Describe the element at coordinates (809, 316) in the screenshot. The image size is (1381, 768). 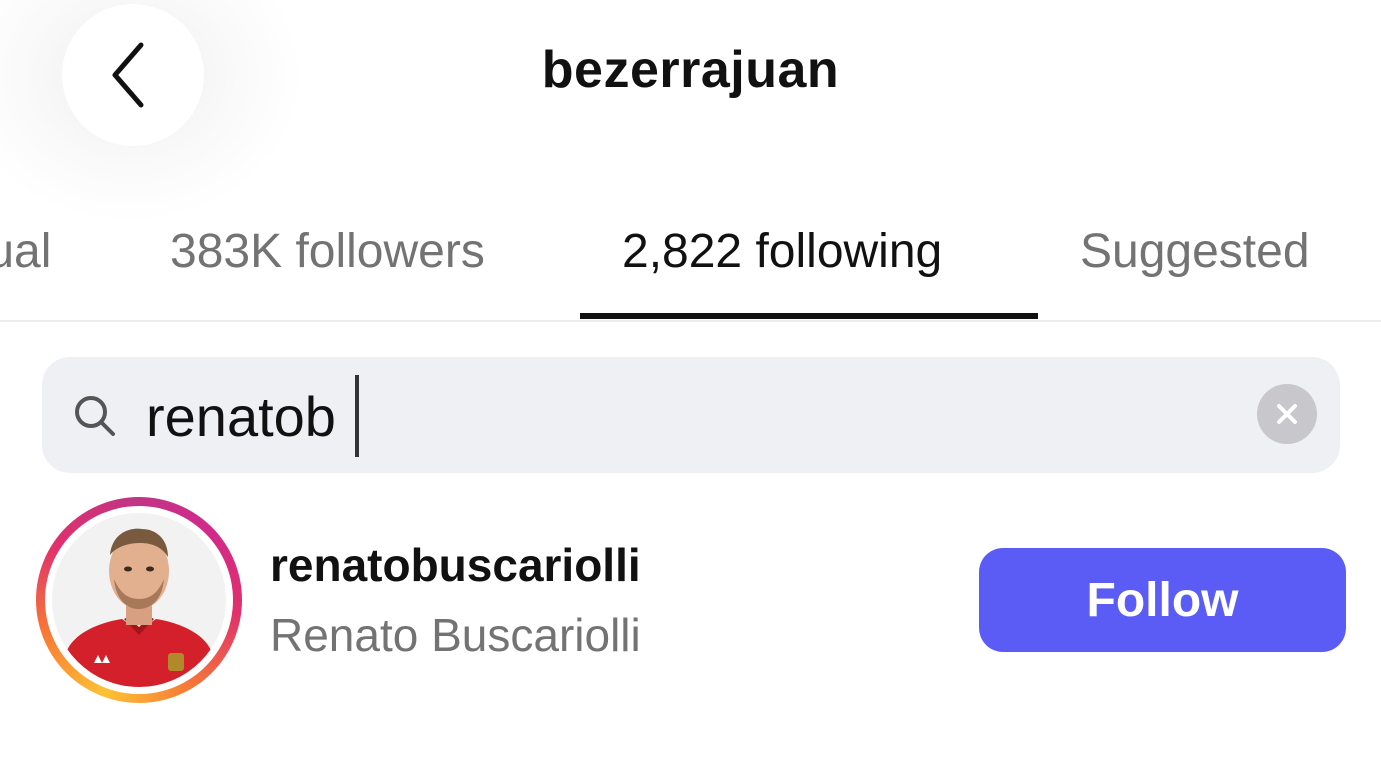
I see `active-tab-indicator` at that location.